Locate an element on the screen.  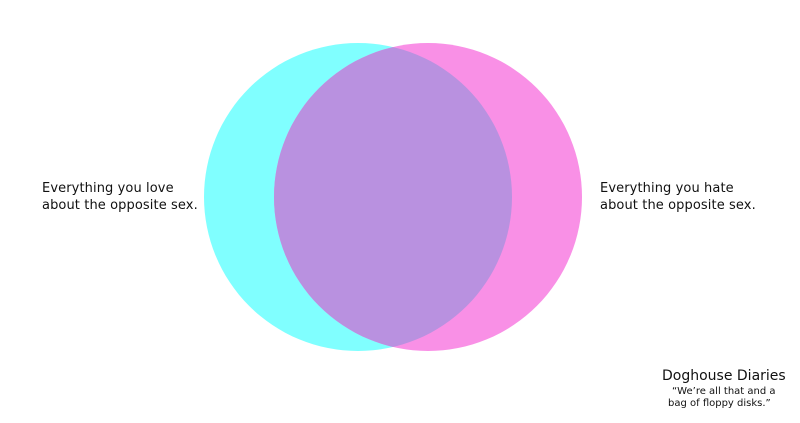
credit-tagline-line-2: bag of floppy disks.” is located at coordinates (719, 403).